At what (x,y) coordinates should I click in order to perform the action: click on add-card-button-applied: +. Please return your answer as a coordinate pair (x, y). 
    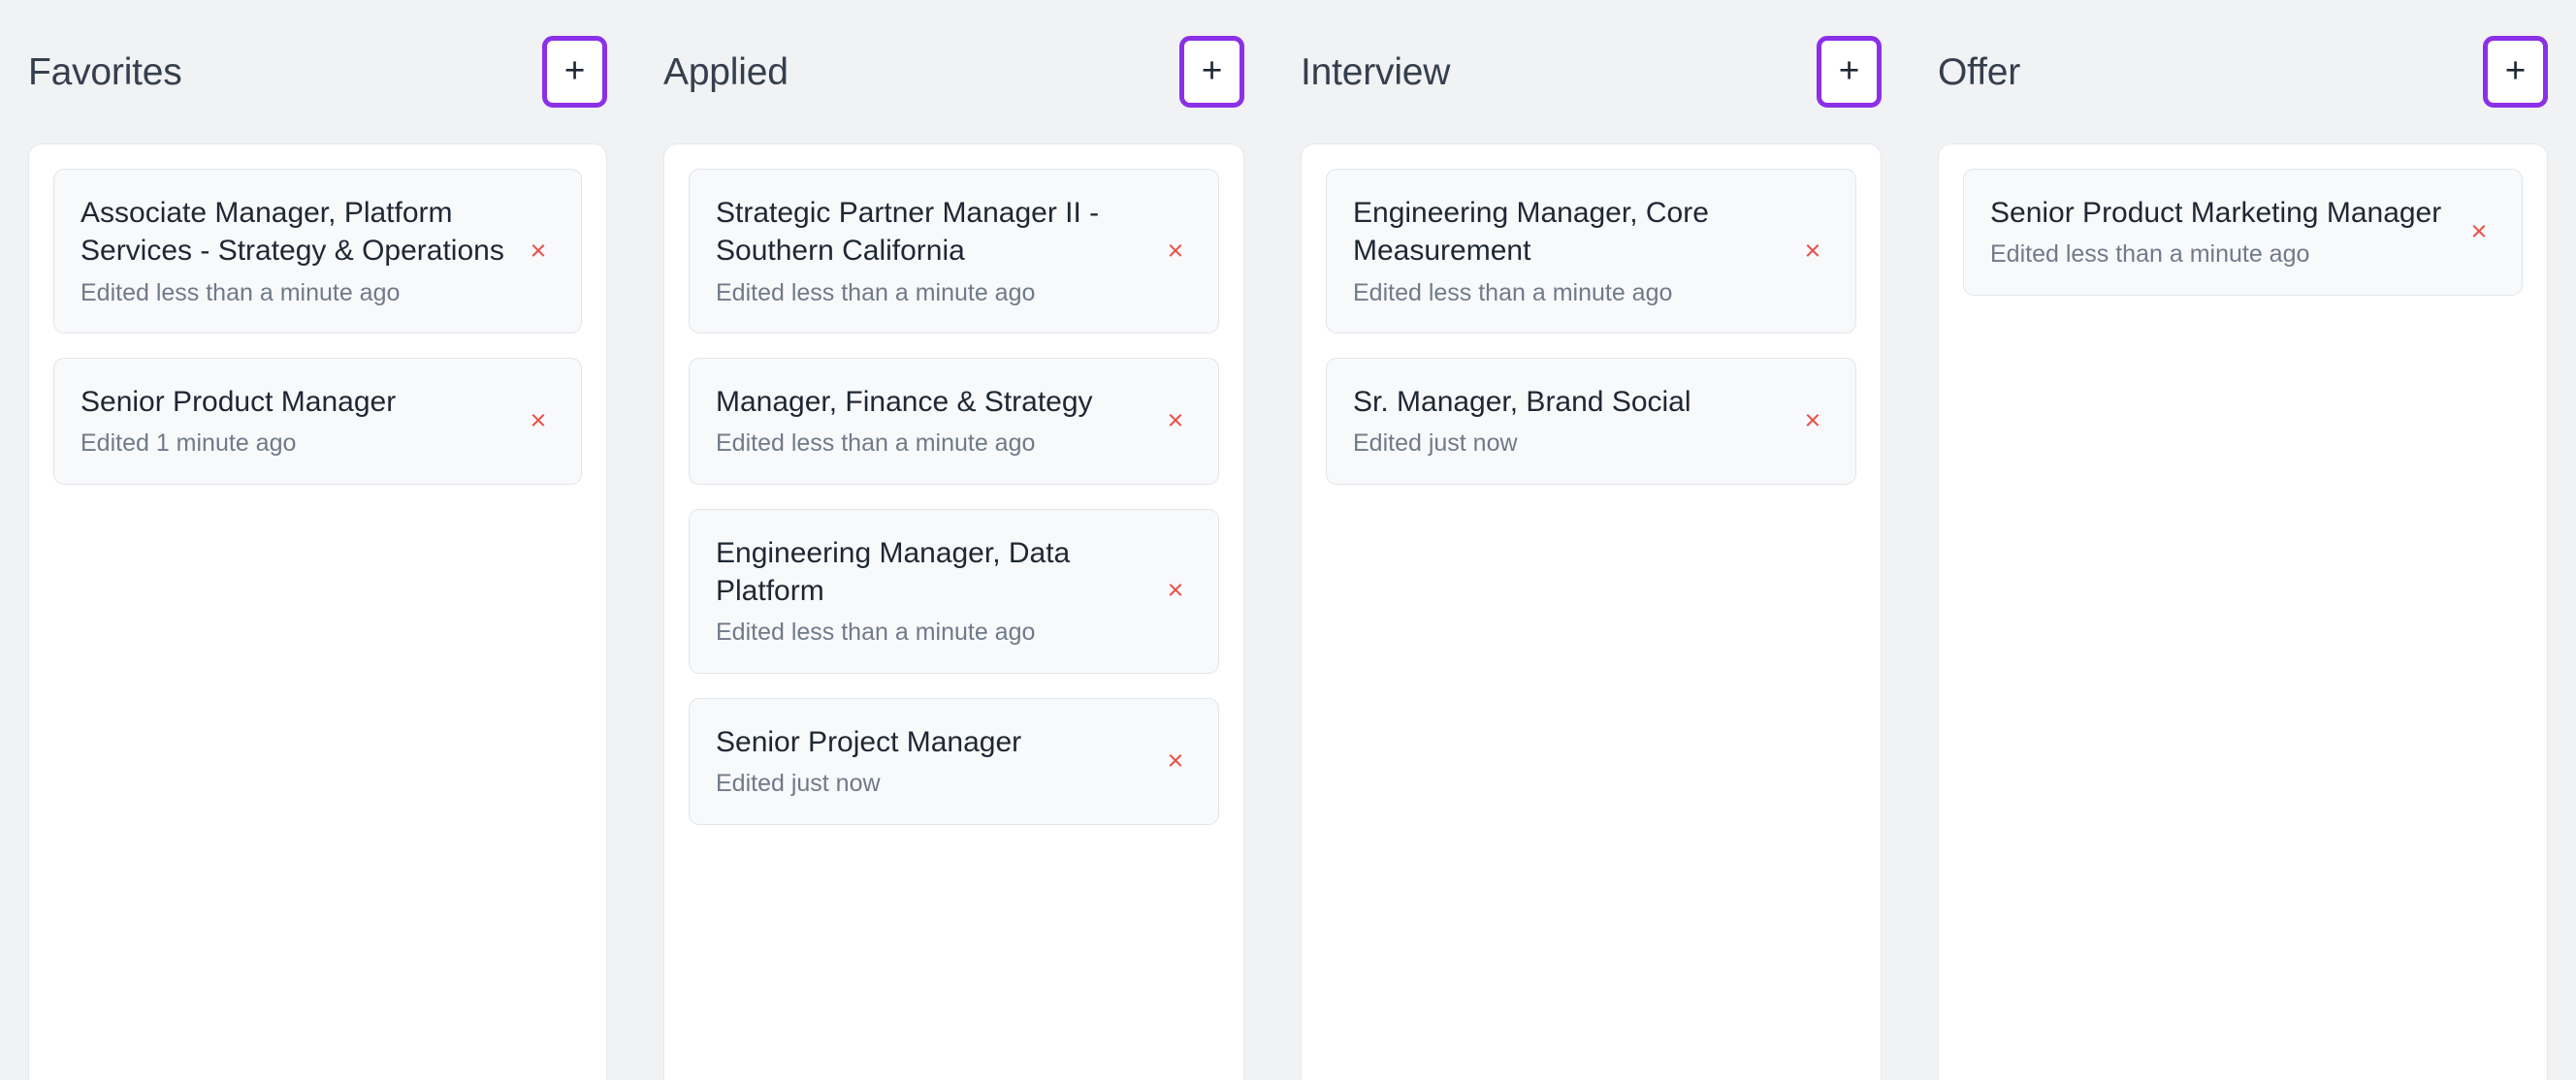
    Looking at the image, I should click on (1211, 72).